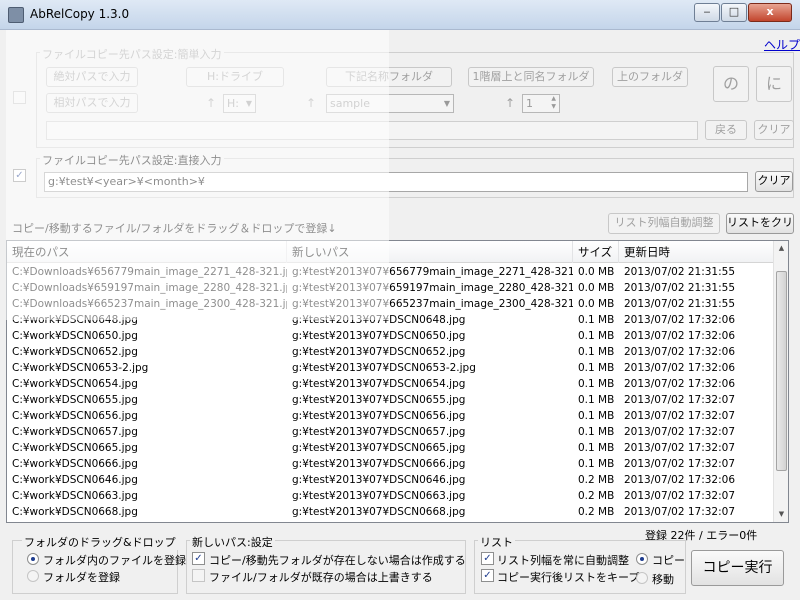 This screenshot has height=600, width=800. What do you see at coordinates (114, 560) in the screenshot?
I see `dnd-files-label: フォルダ内のファイルを登録` at bounding box center [114, 560].